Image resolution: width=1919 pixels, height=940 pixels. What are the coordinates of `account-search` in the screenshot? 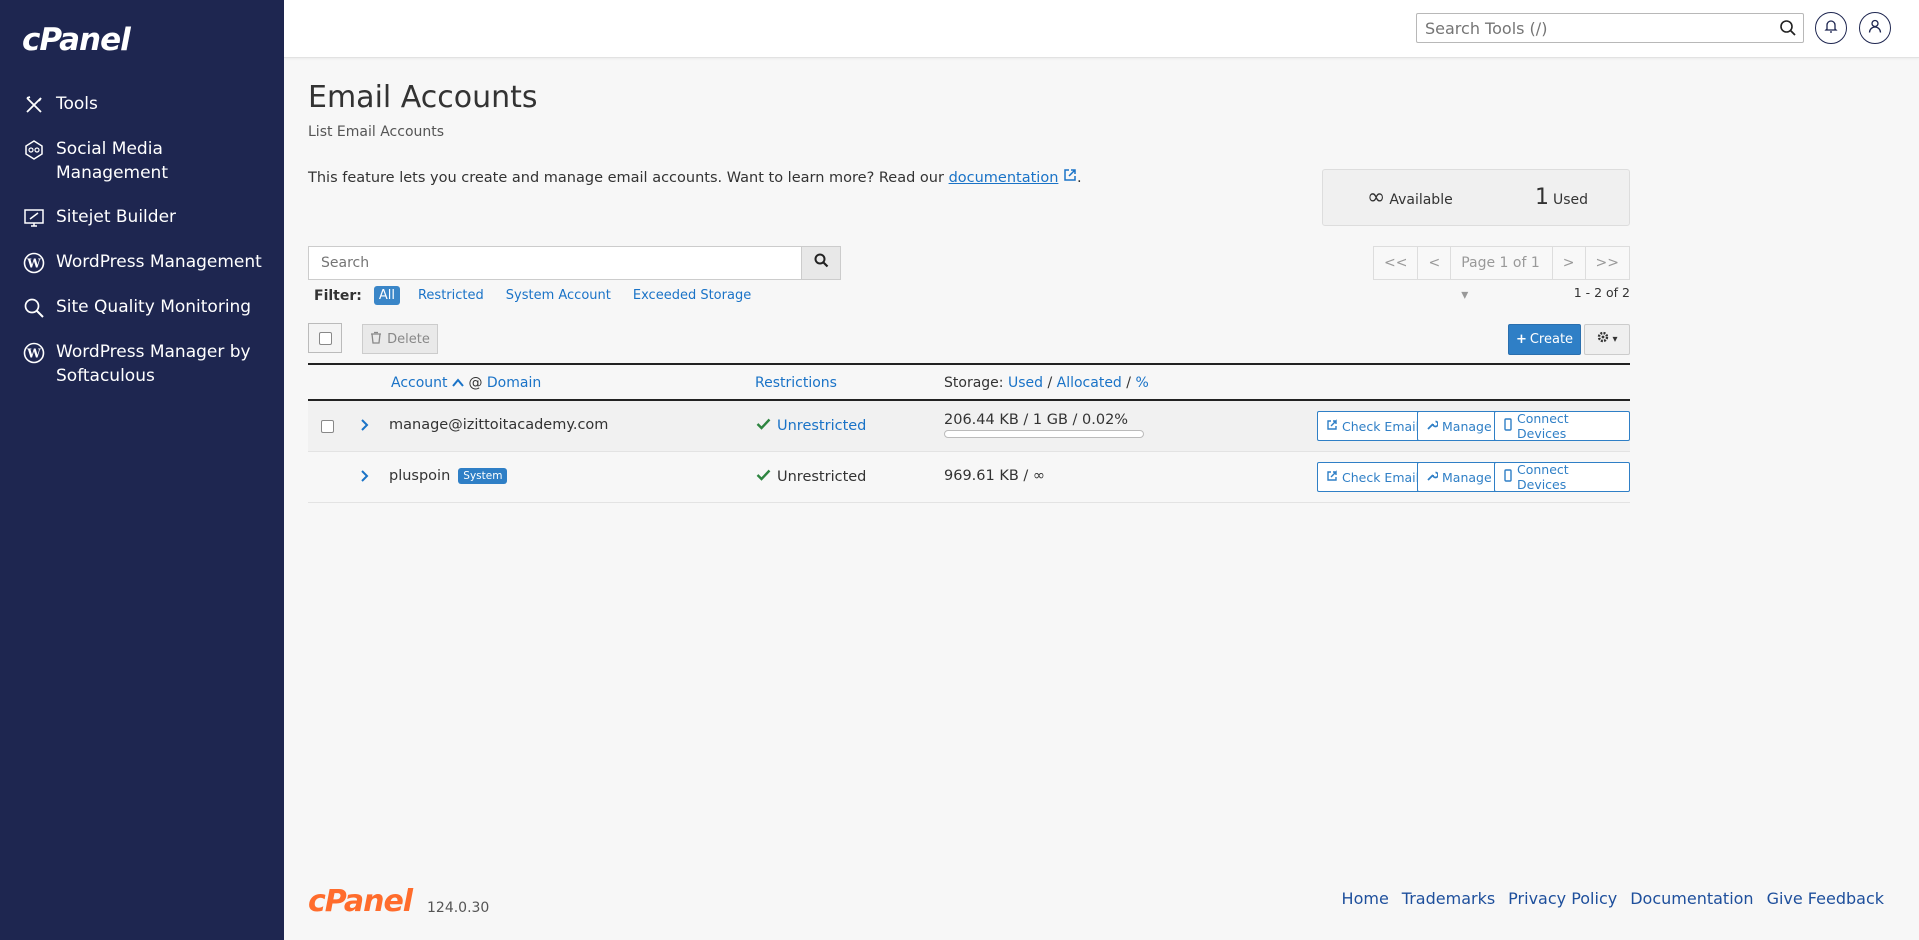 It's located at (575, 263).